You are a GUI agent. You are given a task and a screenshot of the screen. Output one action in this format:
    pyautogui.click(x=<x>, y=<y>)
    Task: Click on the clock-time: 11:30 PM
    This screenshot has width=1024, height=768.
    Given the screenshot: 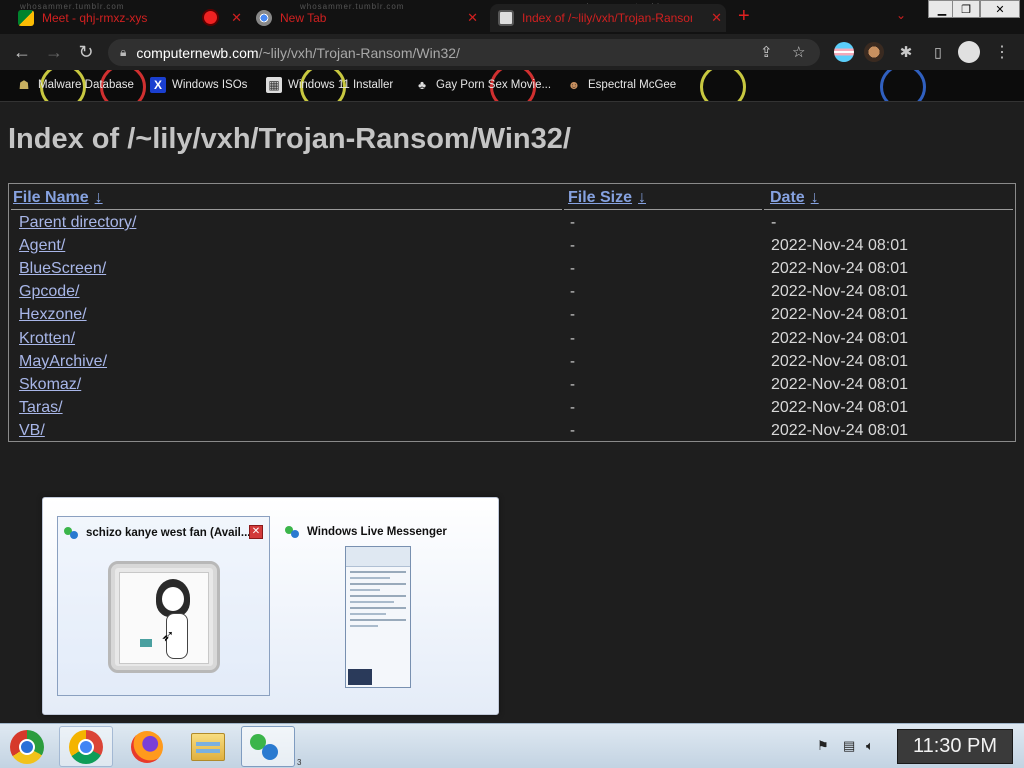 What is the action you would take?
    pyautogui.click(x=955, y=746)
    